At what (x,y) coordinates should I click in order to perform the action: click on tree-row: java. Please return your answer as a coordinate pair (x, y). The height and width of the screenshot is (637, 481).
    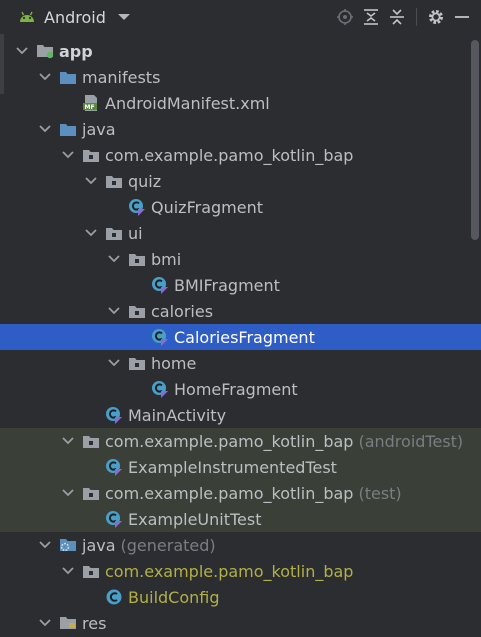
    Looking at the image, I should click on (240, 129).